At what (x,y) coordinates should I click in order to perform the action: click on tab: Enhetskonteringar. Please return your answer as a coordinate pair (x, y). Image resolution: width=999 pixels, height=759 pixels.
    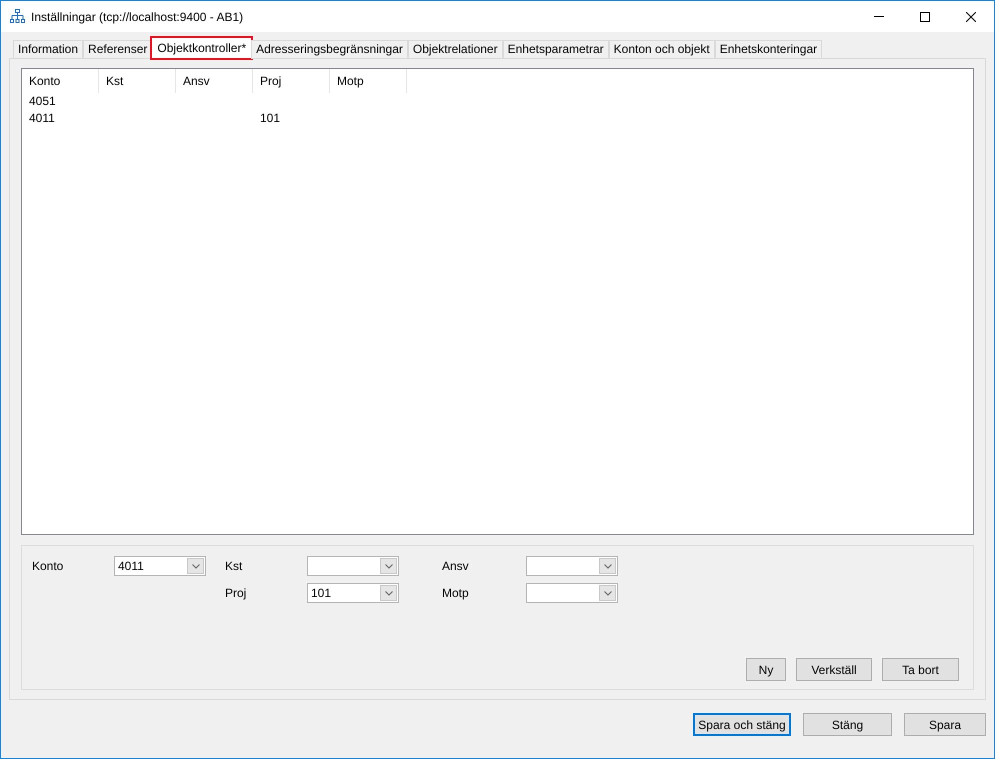
    Looking at the image, I should click on (768, 49).